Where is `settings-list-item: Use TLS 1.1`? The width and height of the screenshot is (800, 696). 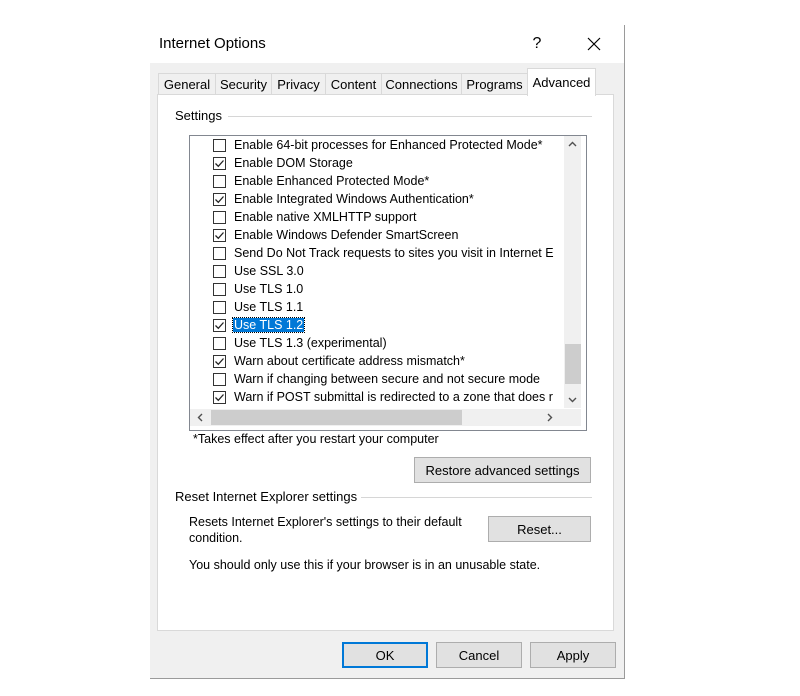
settings-list-item: Use TLS 1.1 is located at coordinates (377, 308).